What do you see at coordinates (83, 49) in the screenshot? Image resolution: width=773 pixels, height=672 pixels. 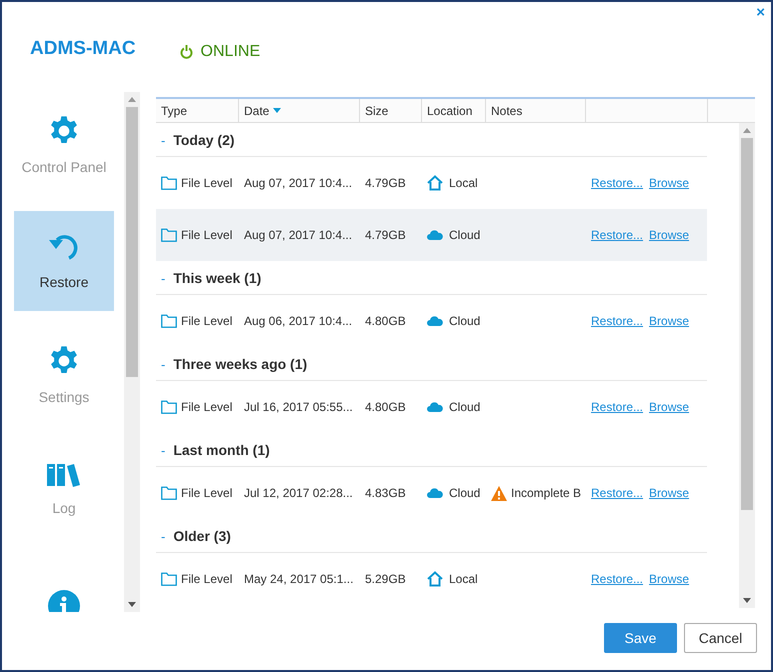 I see `device-name: ADMS-MAC` at bounding box center [83, 49].